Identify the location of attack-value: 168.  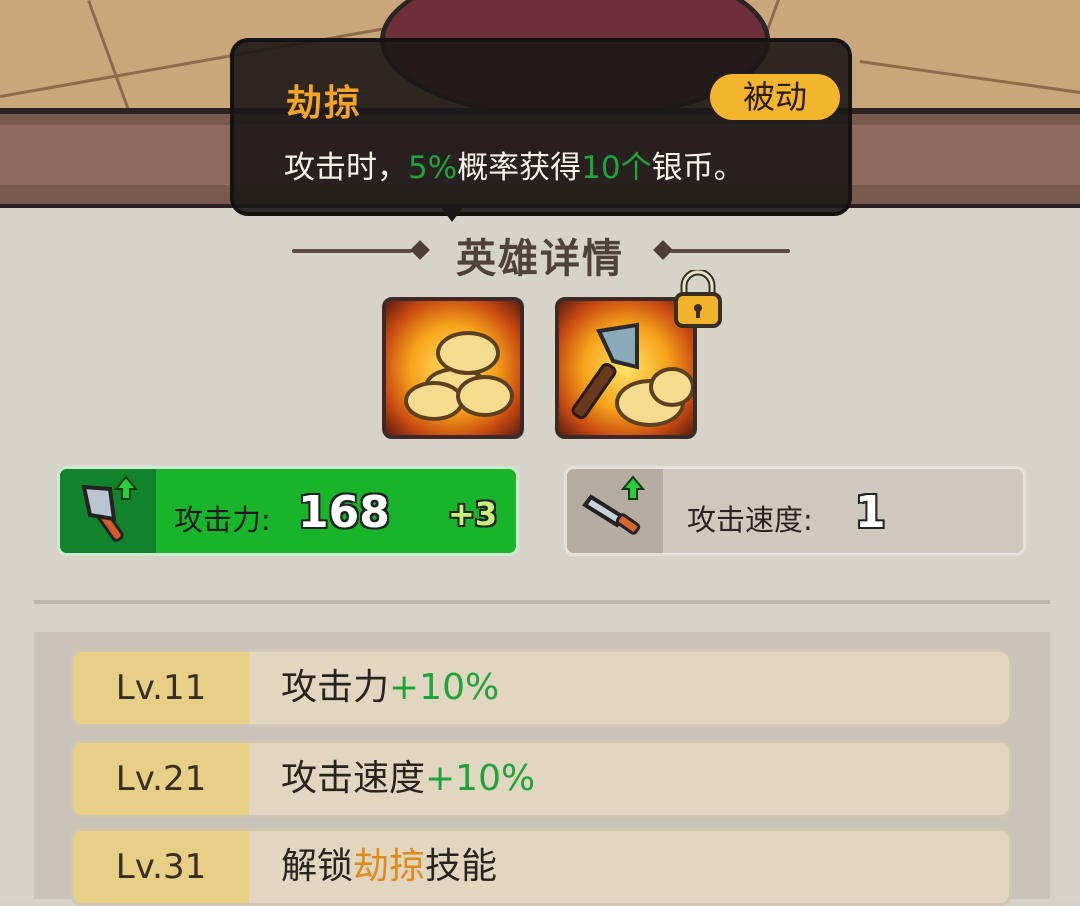
(344, 512).